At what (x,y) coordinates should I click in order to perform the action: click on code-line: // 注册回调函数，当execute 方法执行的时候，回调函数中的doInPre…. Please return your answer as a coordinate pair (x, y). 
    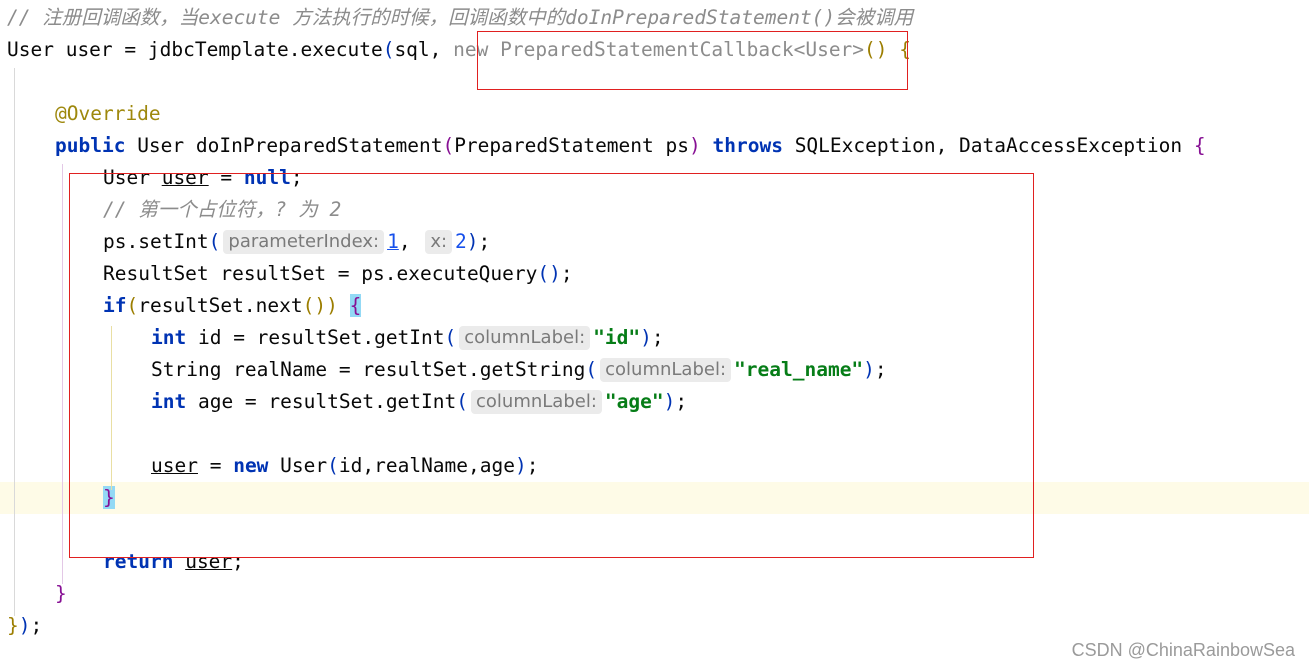
    Looking at the image, I should click on (654, 18).